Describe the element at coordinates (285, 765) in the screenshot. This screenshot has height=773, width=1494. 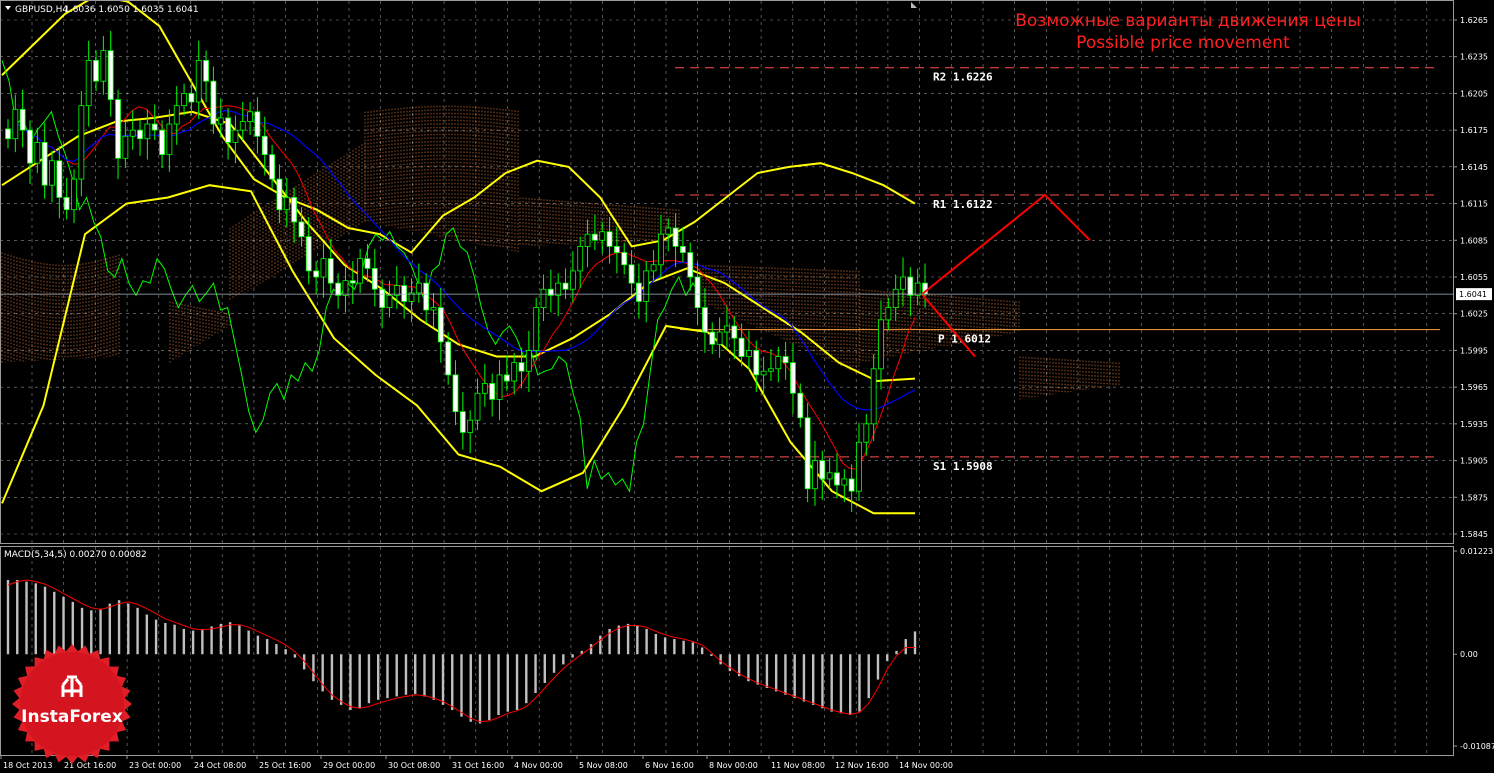
I see `time-tick-label: 25 Oct 16:00` at that location.